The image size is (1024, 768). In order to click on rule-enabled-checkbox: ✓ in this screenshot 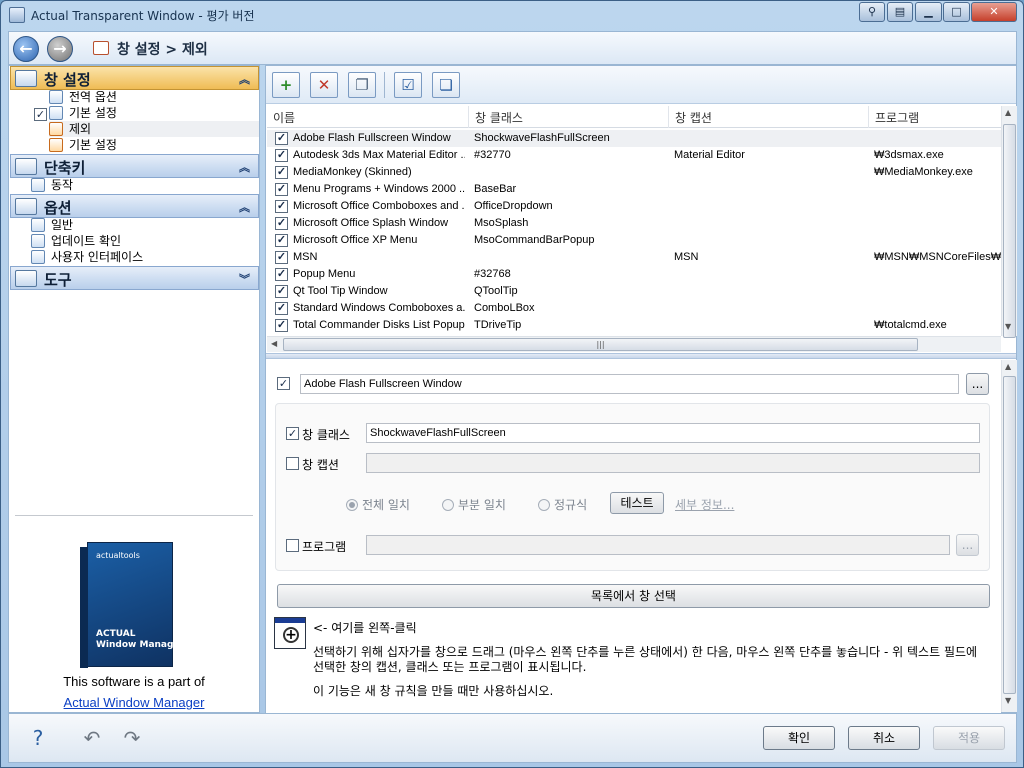, I will do `click(283, 383)`.